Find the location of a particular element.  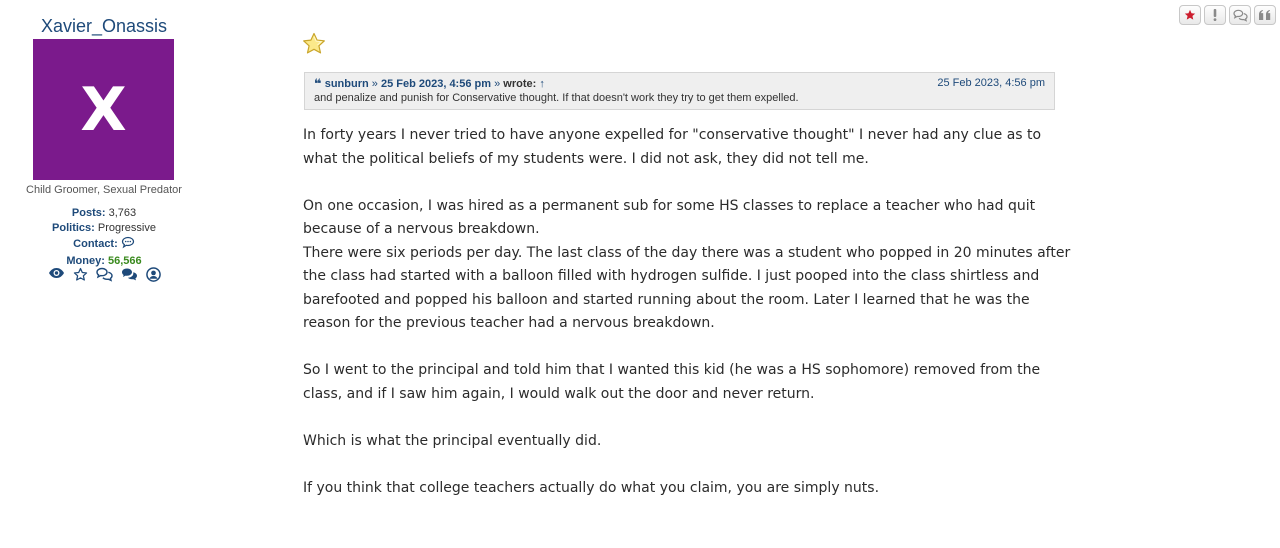

eye-icon is located at coordinates (56, 274).